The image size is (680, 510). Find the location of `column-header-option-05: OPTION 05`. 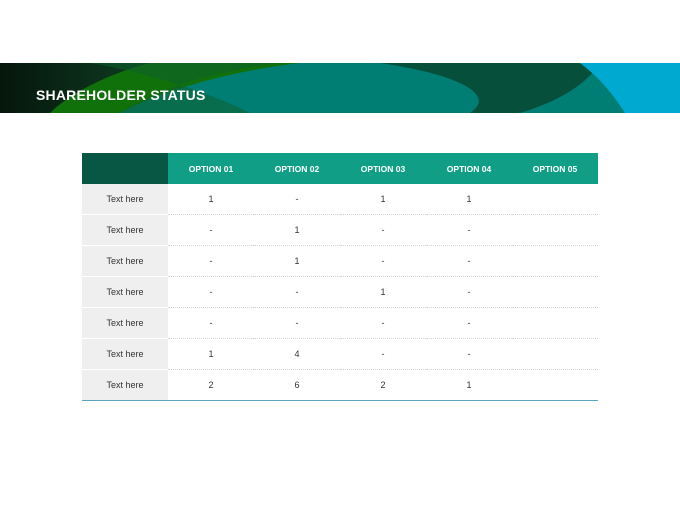

column-header-option-05: OPTION 05 is located at coordinates (555, 168).